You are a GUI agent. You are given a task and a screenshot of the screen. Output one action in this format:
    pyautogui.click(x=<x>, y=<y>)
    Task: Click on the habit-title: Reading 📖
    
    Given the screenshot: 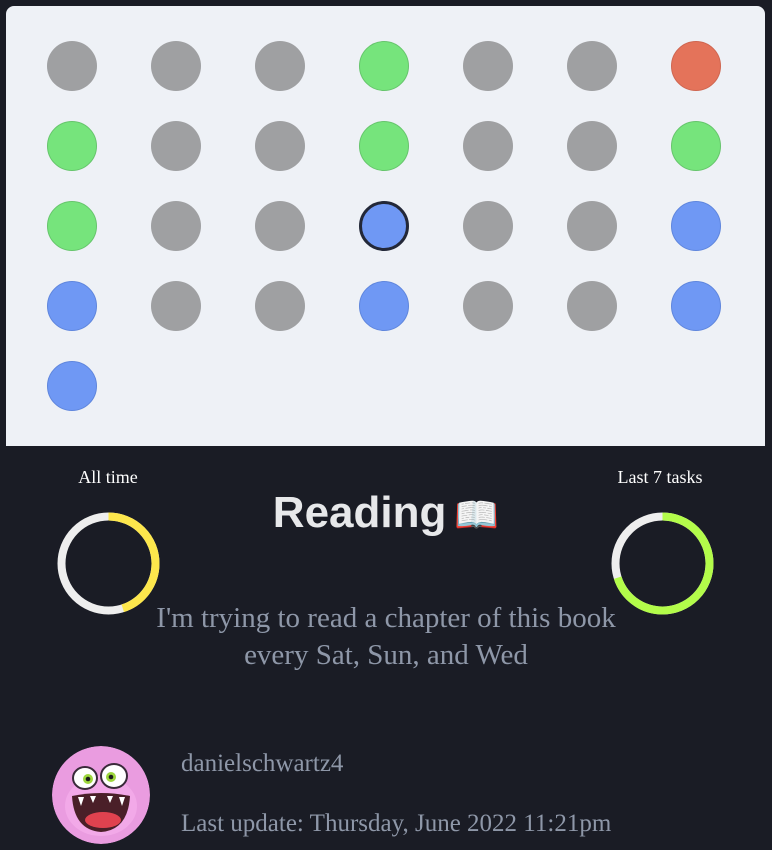 What is the action you would take?
    pyautogui.click(x=386, y=513)
    